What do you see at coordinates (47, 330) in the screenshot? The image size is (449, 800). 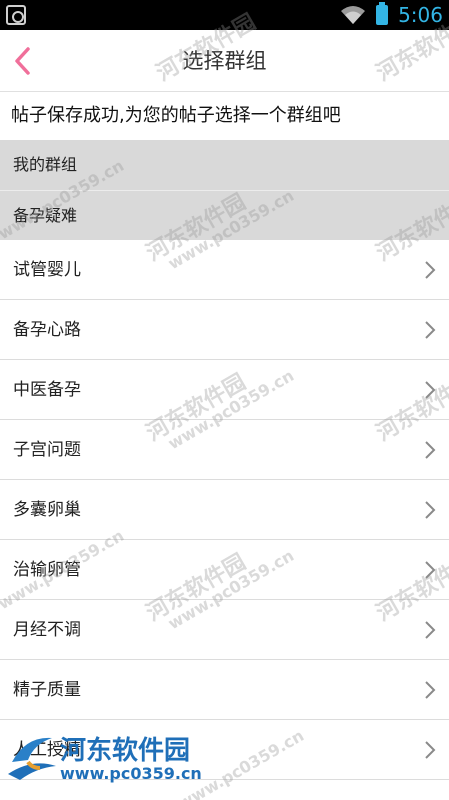 I see `list-item-label: 备孕心路` at bounding box center [47, 330].